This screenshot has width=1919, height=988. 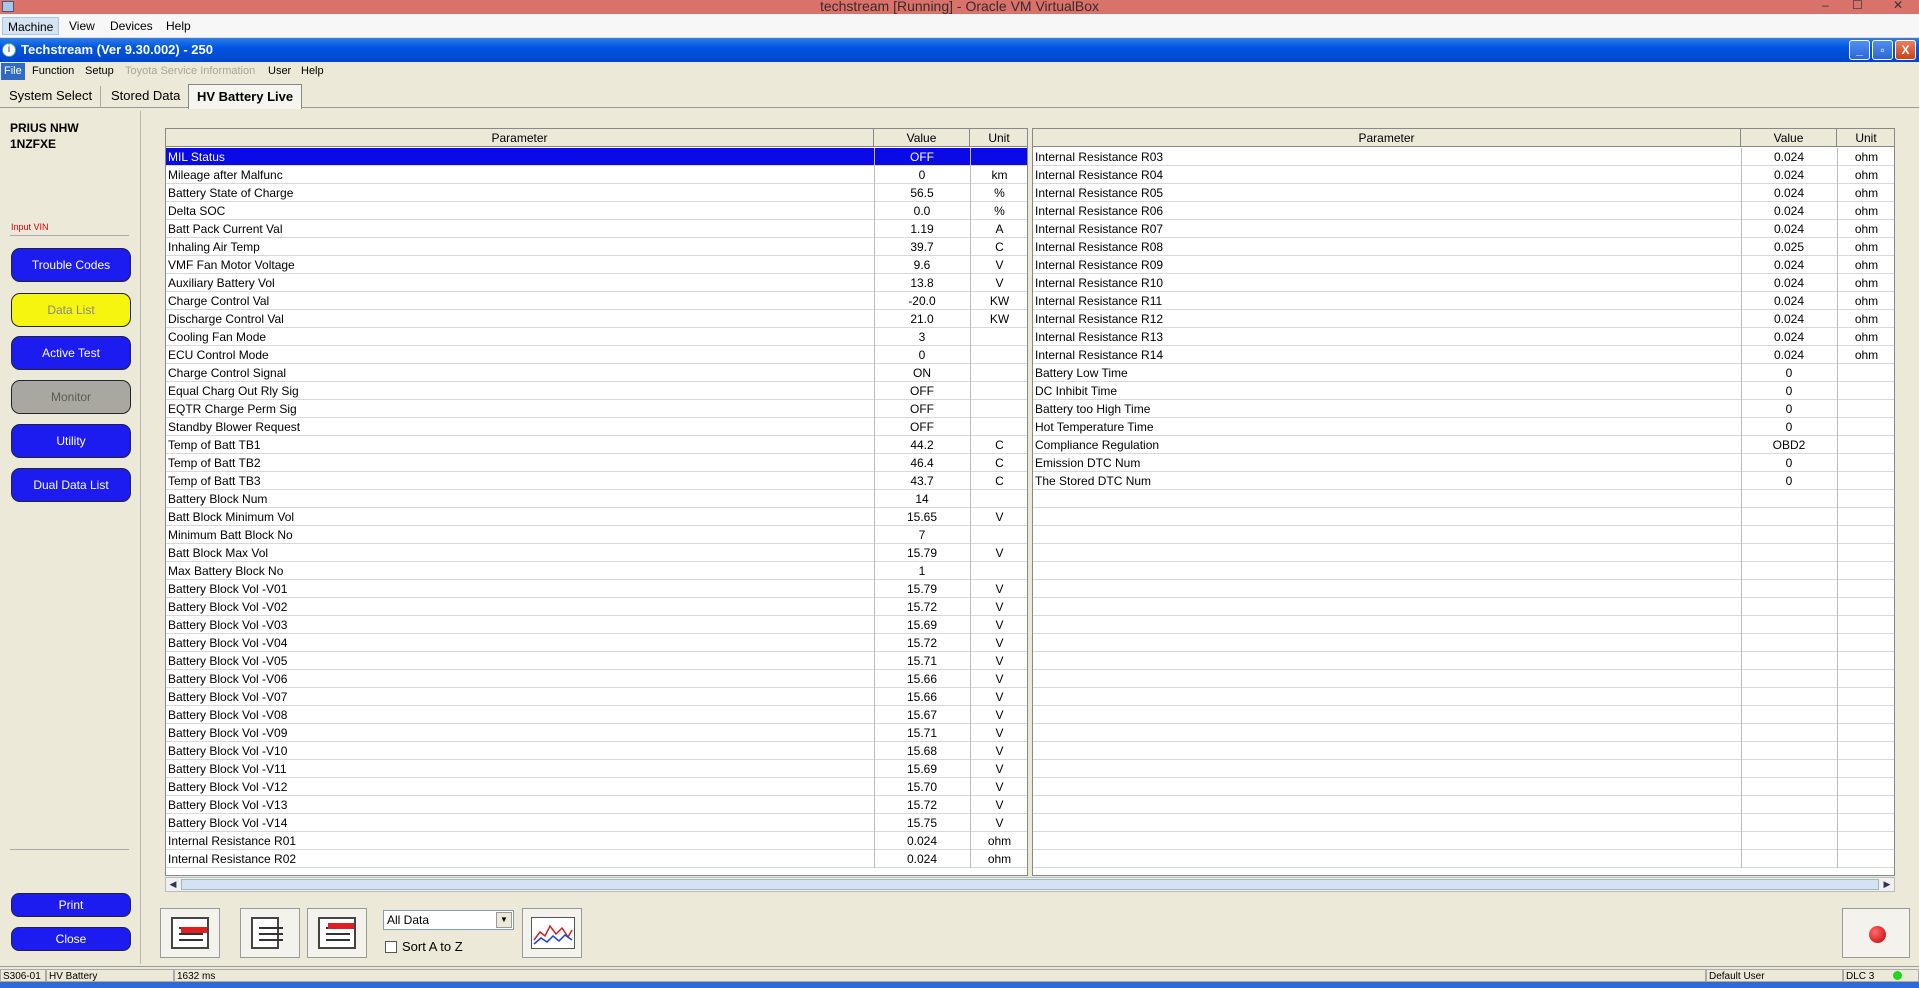 I want to click on active-test-button: Active Test, so click(x=71, y=353).